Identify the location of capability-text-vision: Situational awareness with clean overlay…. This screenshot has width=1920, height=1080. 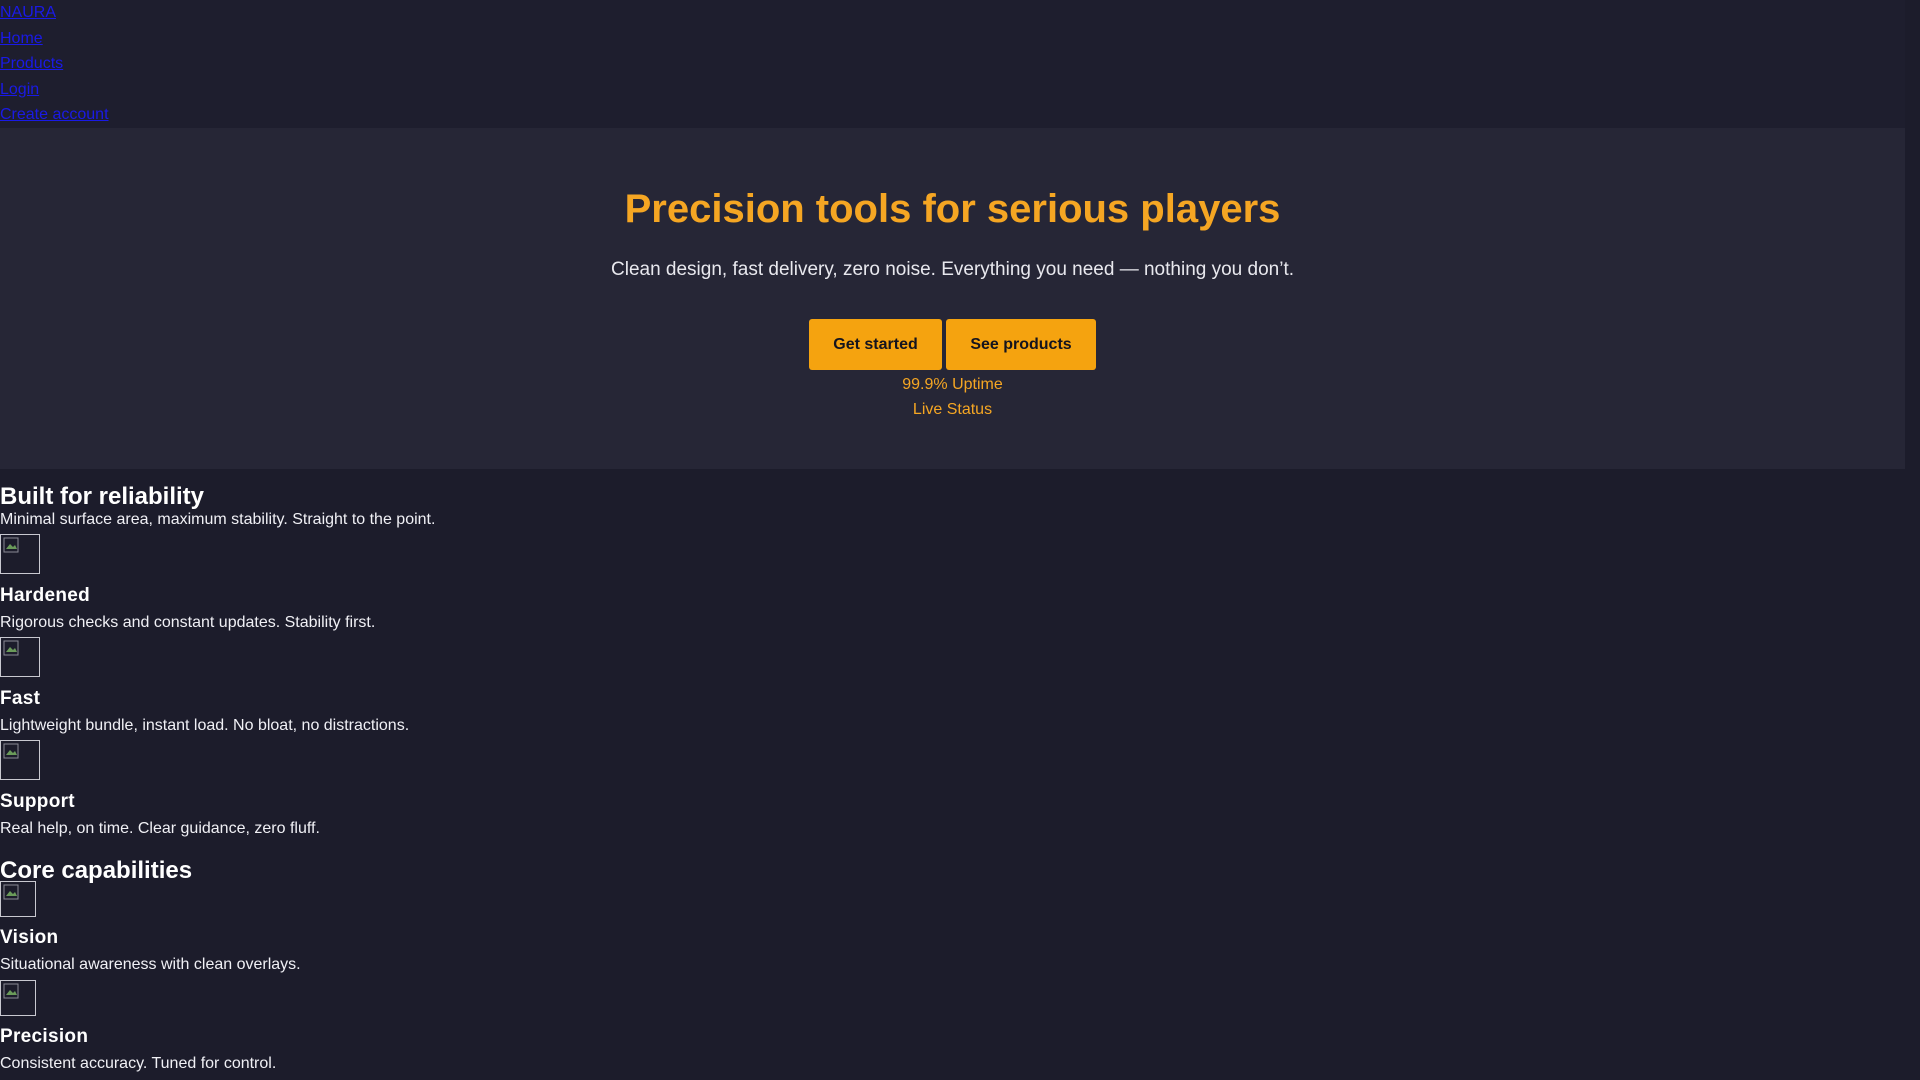
(150, 964).